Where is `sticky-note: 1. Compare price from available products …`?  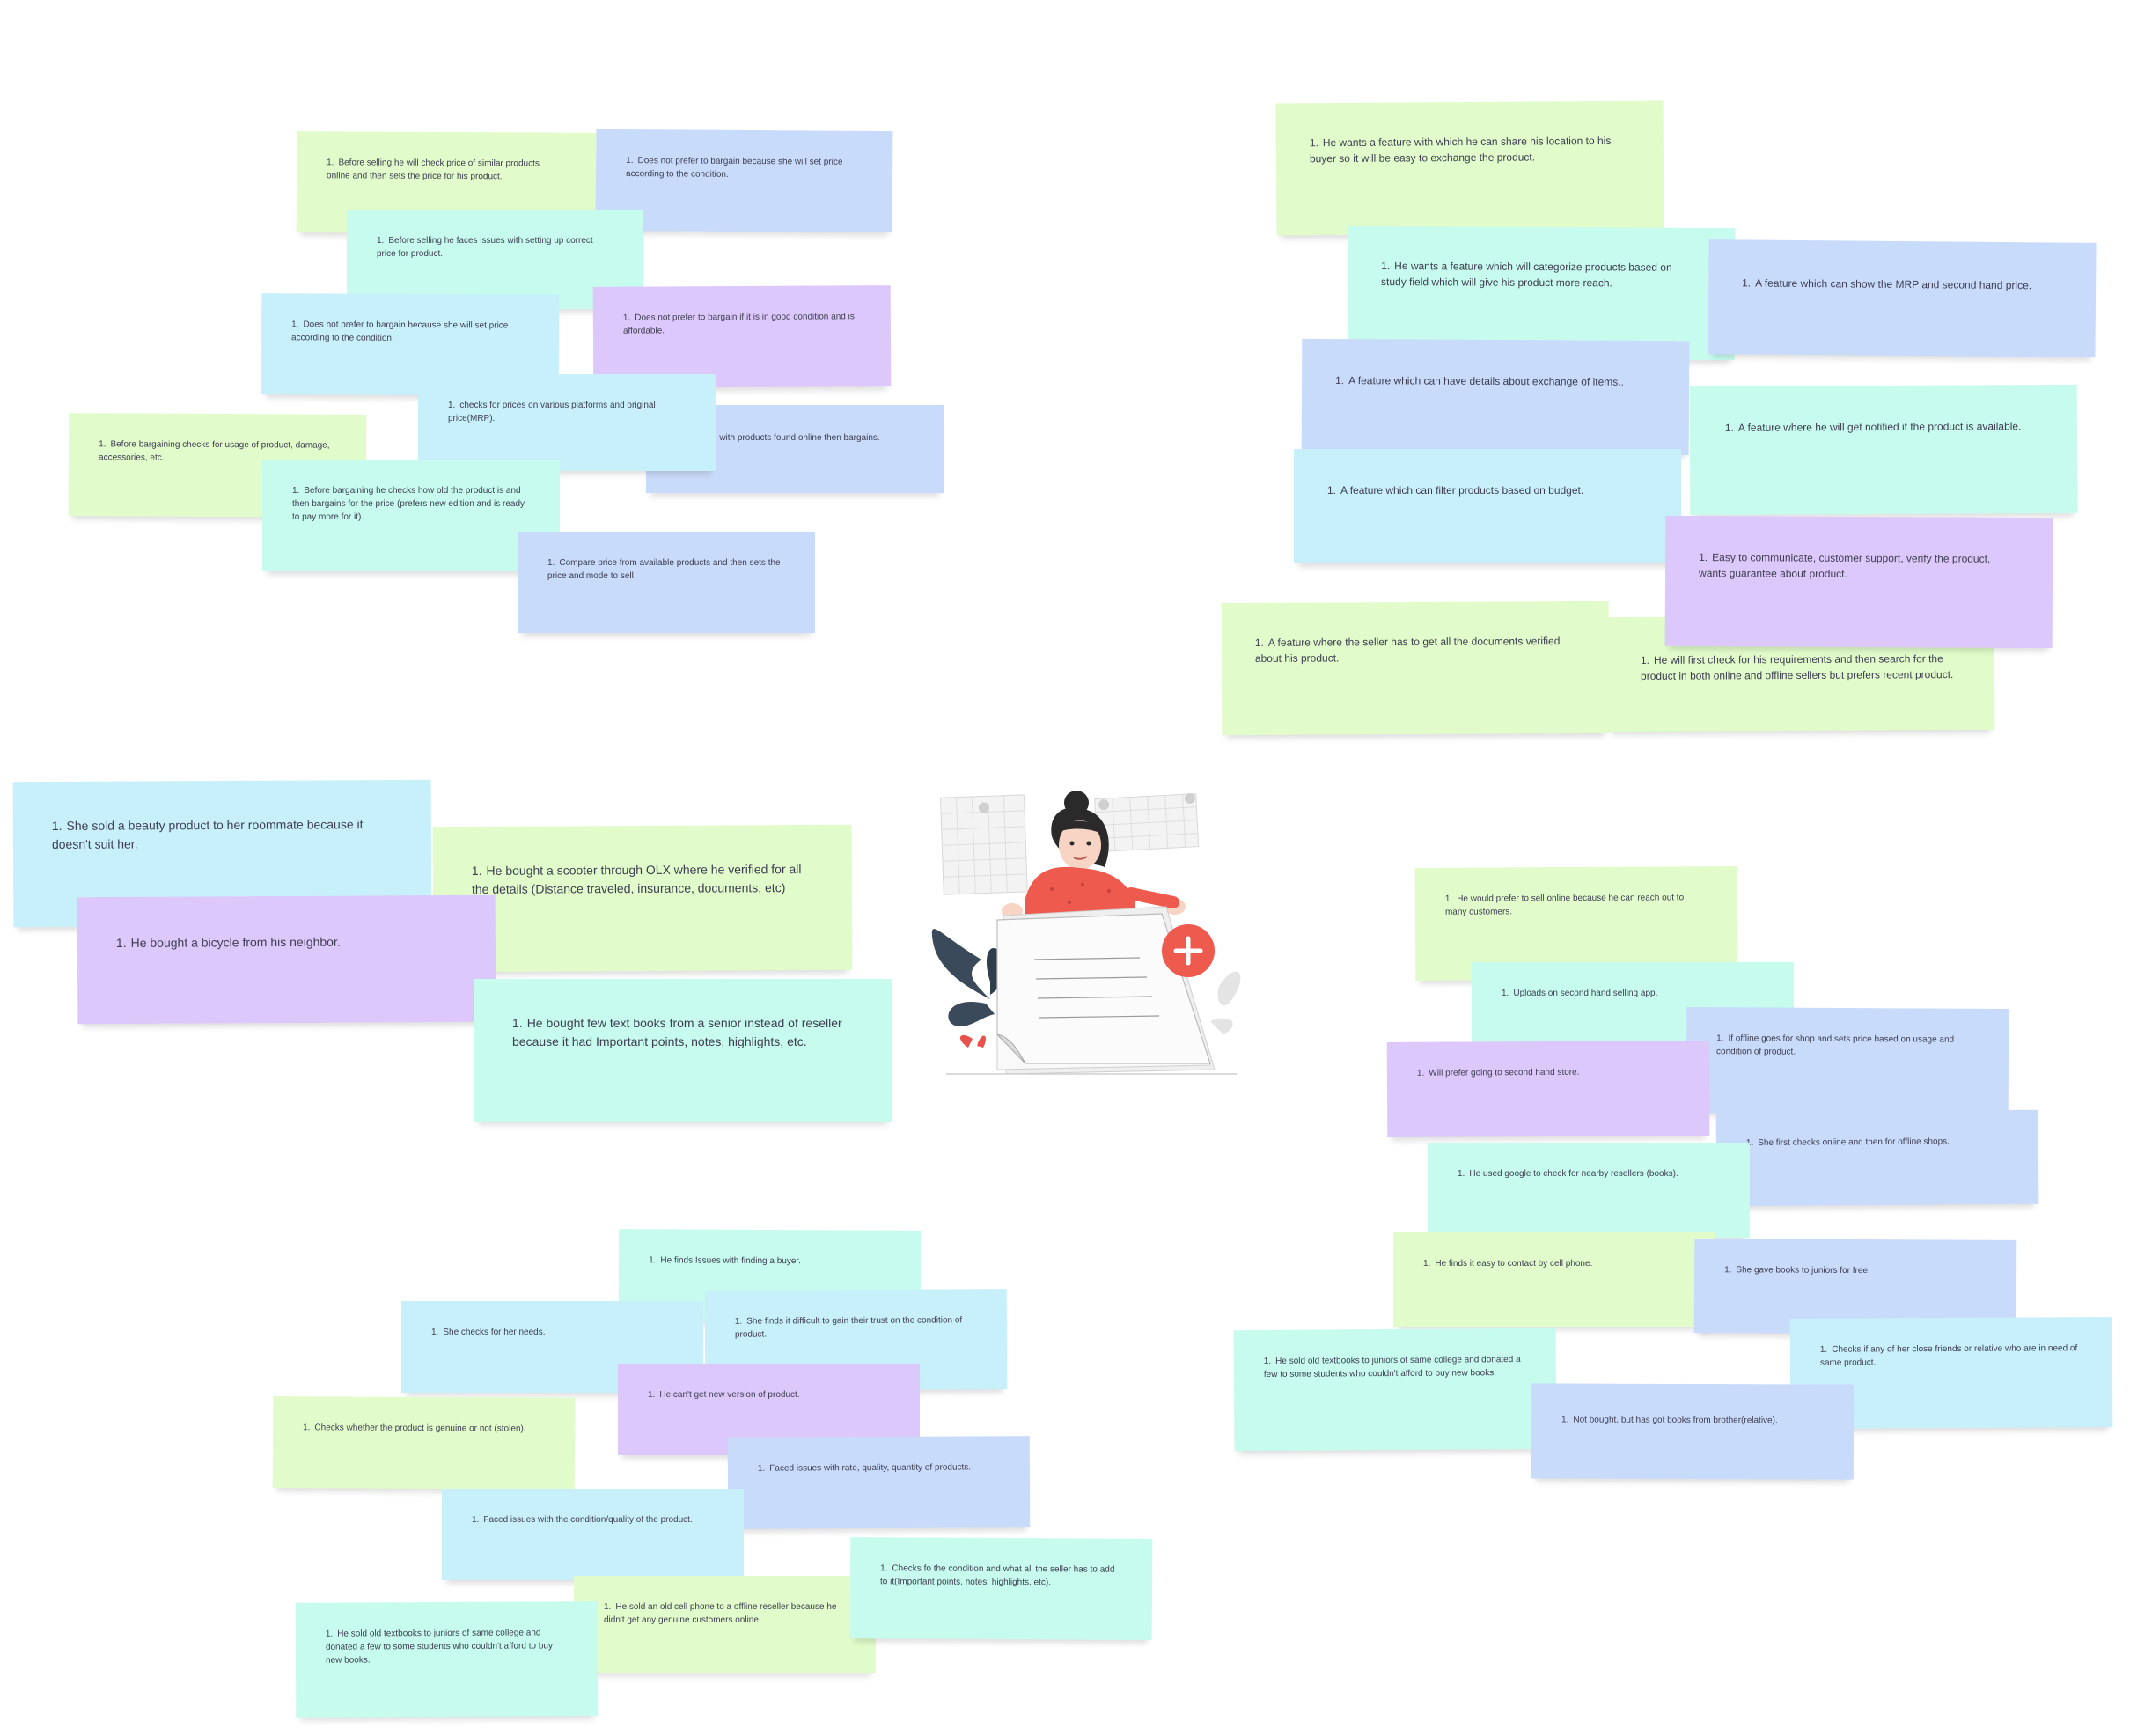 sticky-note: 1. Compare price from available products … is located at coordinates (666, 582).